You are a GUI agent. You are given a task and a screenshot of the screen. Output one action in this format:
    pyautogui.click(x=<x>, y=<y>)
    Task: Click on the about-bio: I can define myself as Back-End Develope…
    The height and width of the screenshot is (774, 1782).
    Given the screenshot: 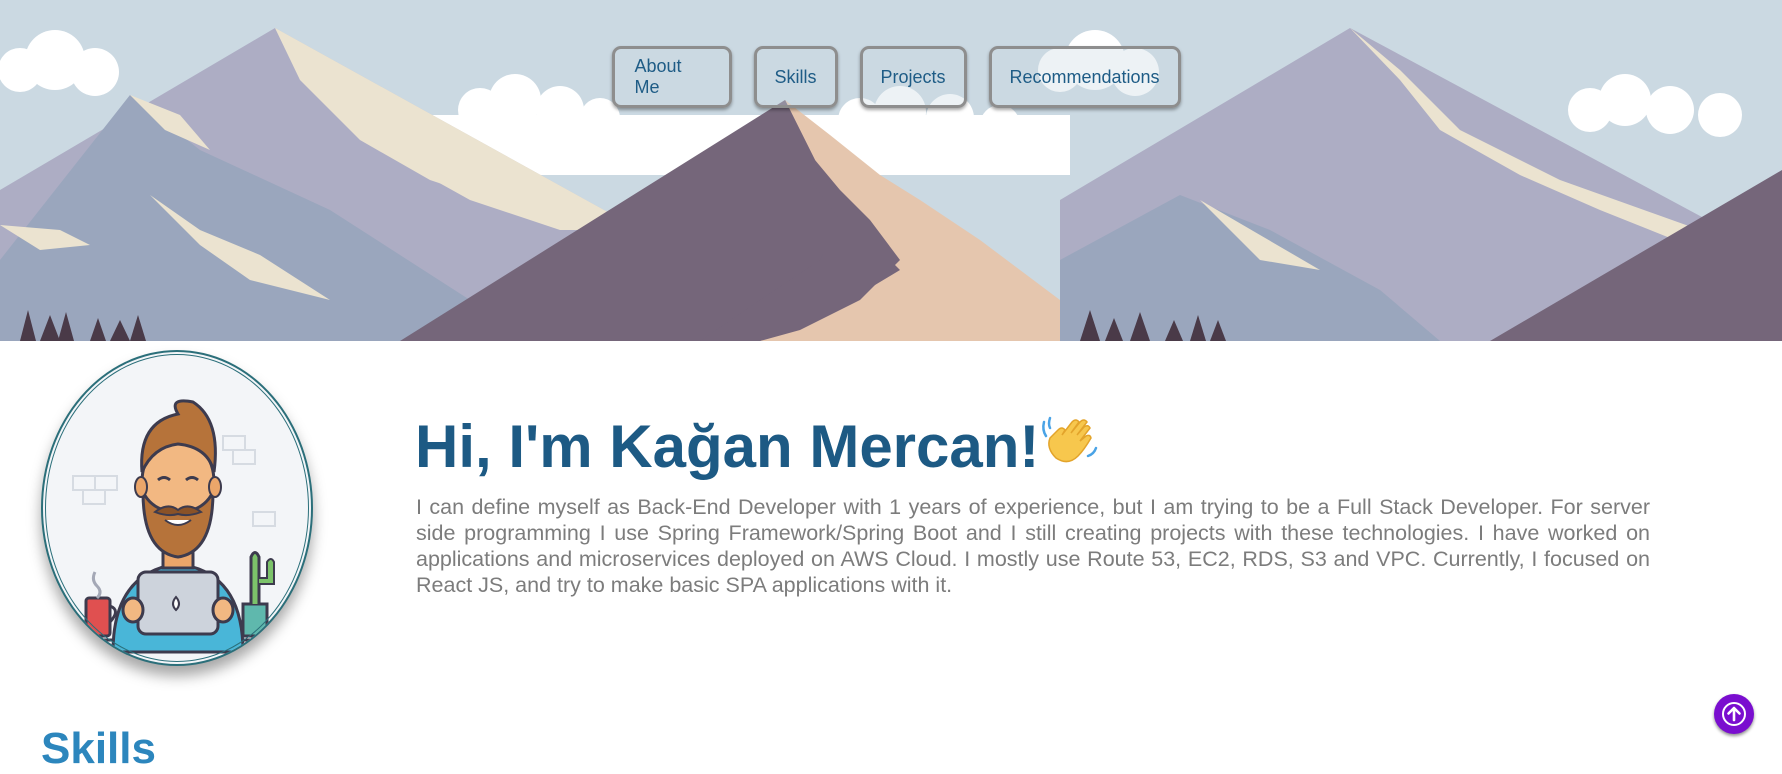 What is the action you would take?
    pyautogui.click(x=1033, y=546)
    